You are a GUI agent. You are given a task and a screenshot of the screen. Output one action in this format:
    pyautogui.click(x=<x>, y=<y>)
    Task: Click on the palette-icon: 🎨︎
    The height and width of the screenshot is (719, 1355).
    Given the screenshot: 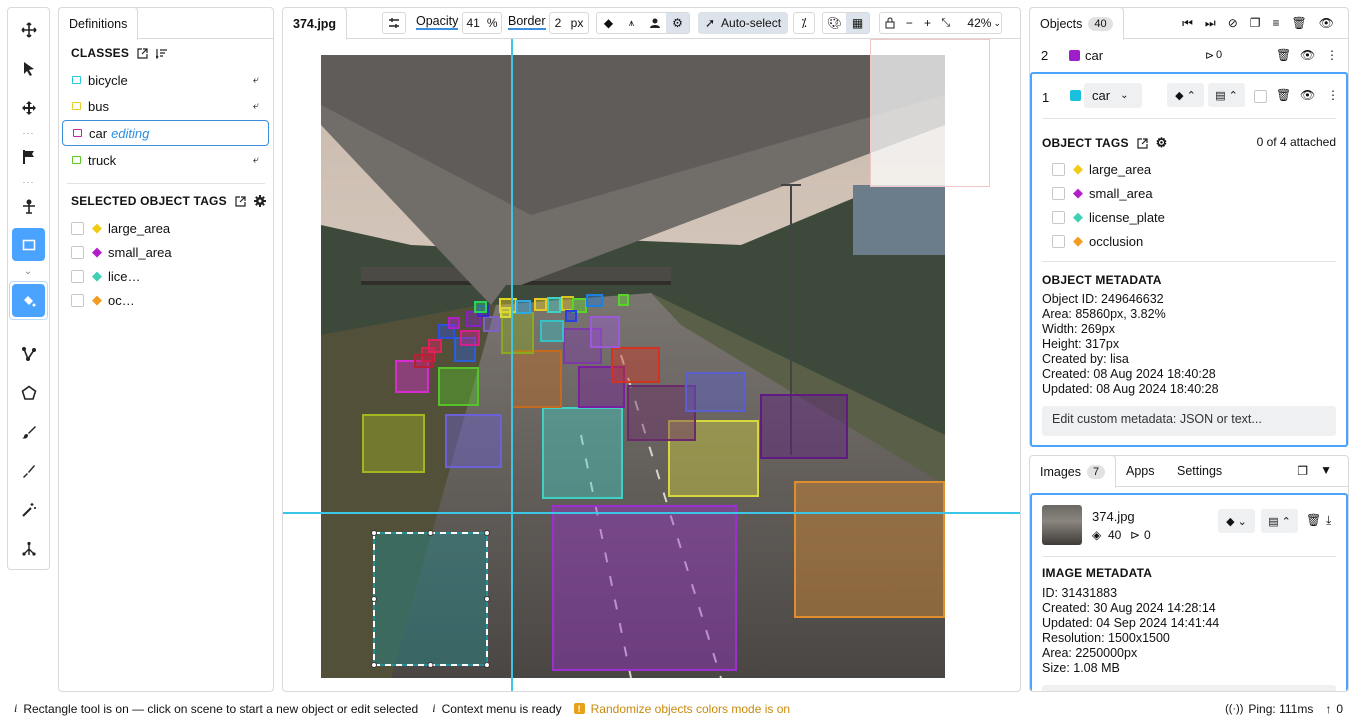 What is the action you would take?
    pyautogui.click(x=834, y=23)
    